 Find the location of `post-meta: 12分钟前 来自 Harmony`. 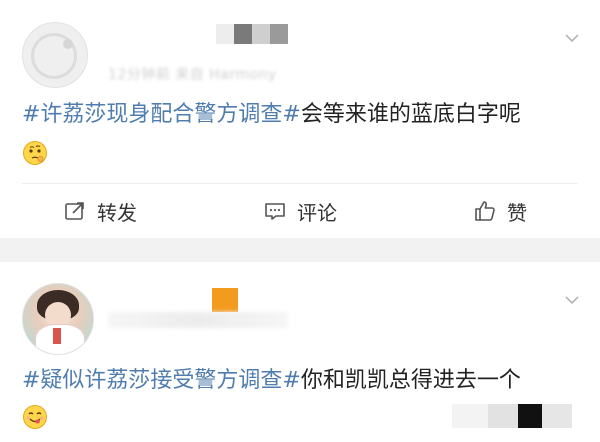

post-meta: 12分钟前 来自 Harmony is located at coordinates (192, 75).